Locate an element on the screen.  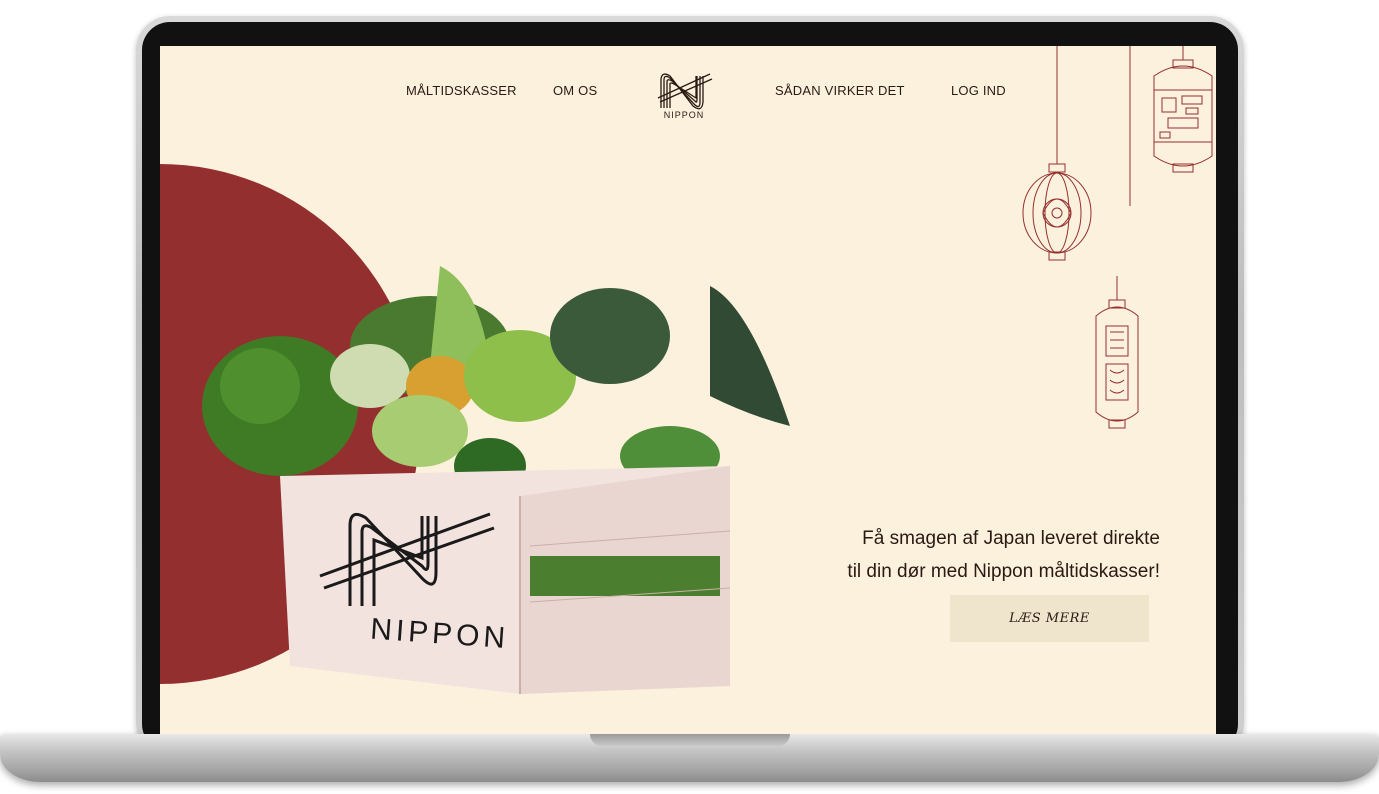
nav-link-om-os: OM OS is located at coordinates (575, 90).